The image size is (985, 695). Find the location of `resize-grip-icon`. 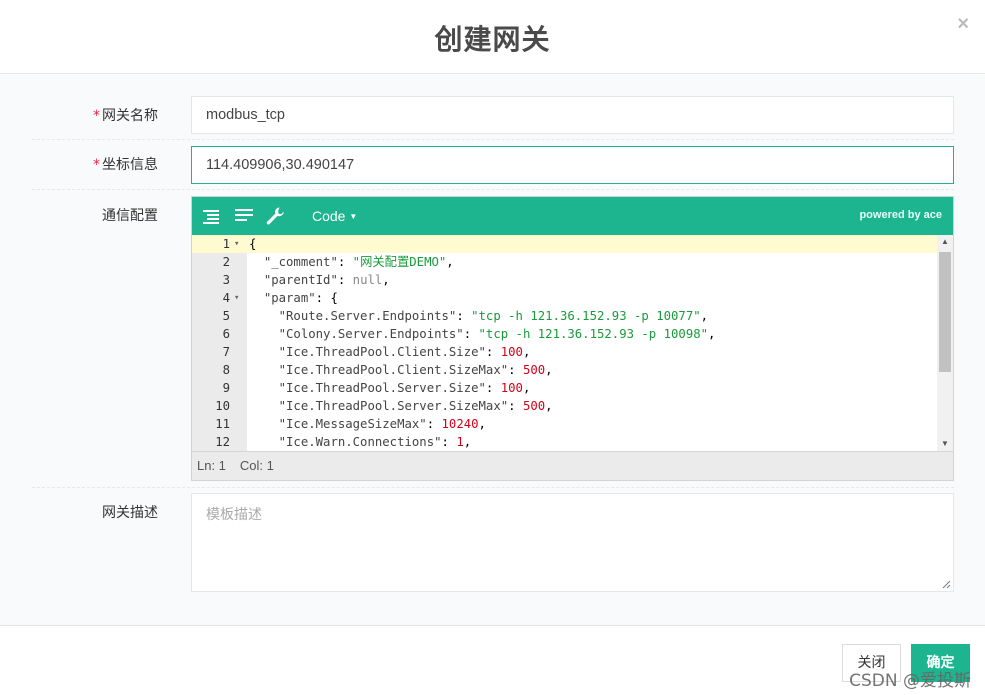

resize-grip-icon is located at coordinates (946, 584).